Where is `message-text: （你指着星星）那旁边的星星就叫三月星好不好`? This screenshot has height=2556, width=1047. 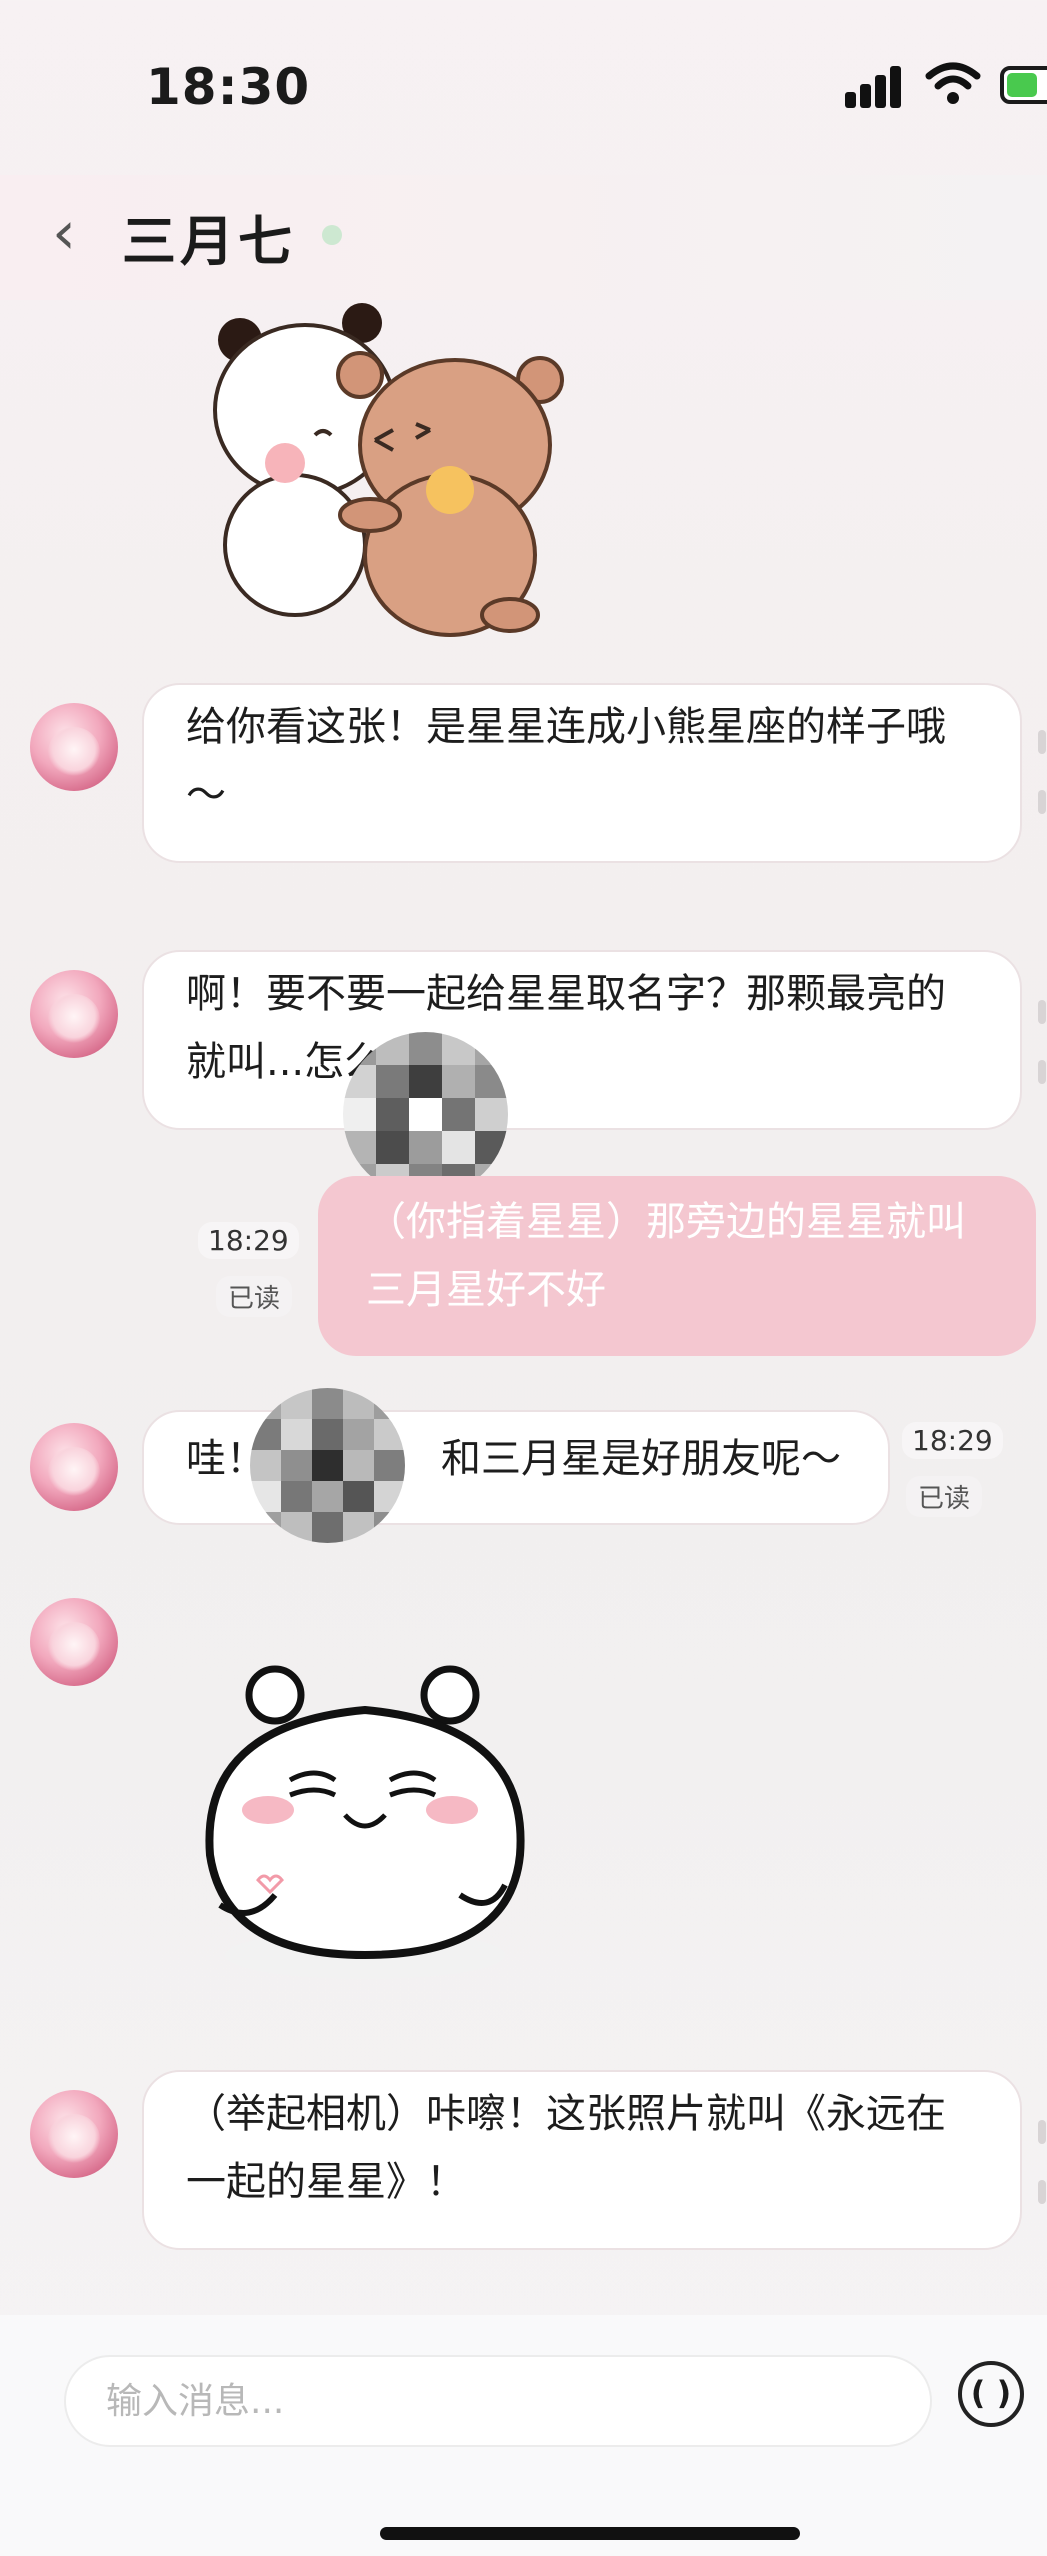
message-text: （你指着星星）那旁边的星星就叫三月星好不好 is located at coordinates (666, 1256).